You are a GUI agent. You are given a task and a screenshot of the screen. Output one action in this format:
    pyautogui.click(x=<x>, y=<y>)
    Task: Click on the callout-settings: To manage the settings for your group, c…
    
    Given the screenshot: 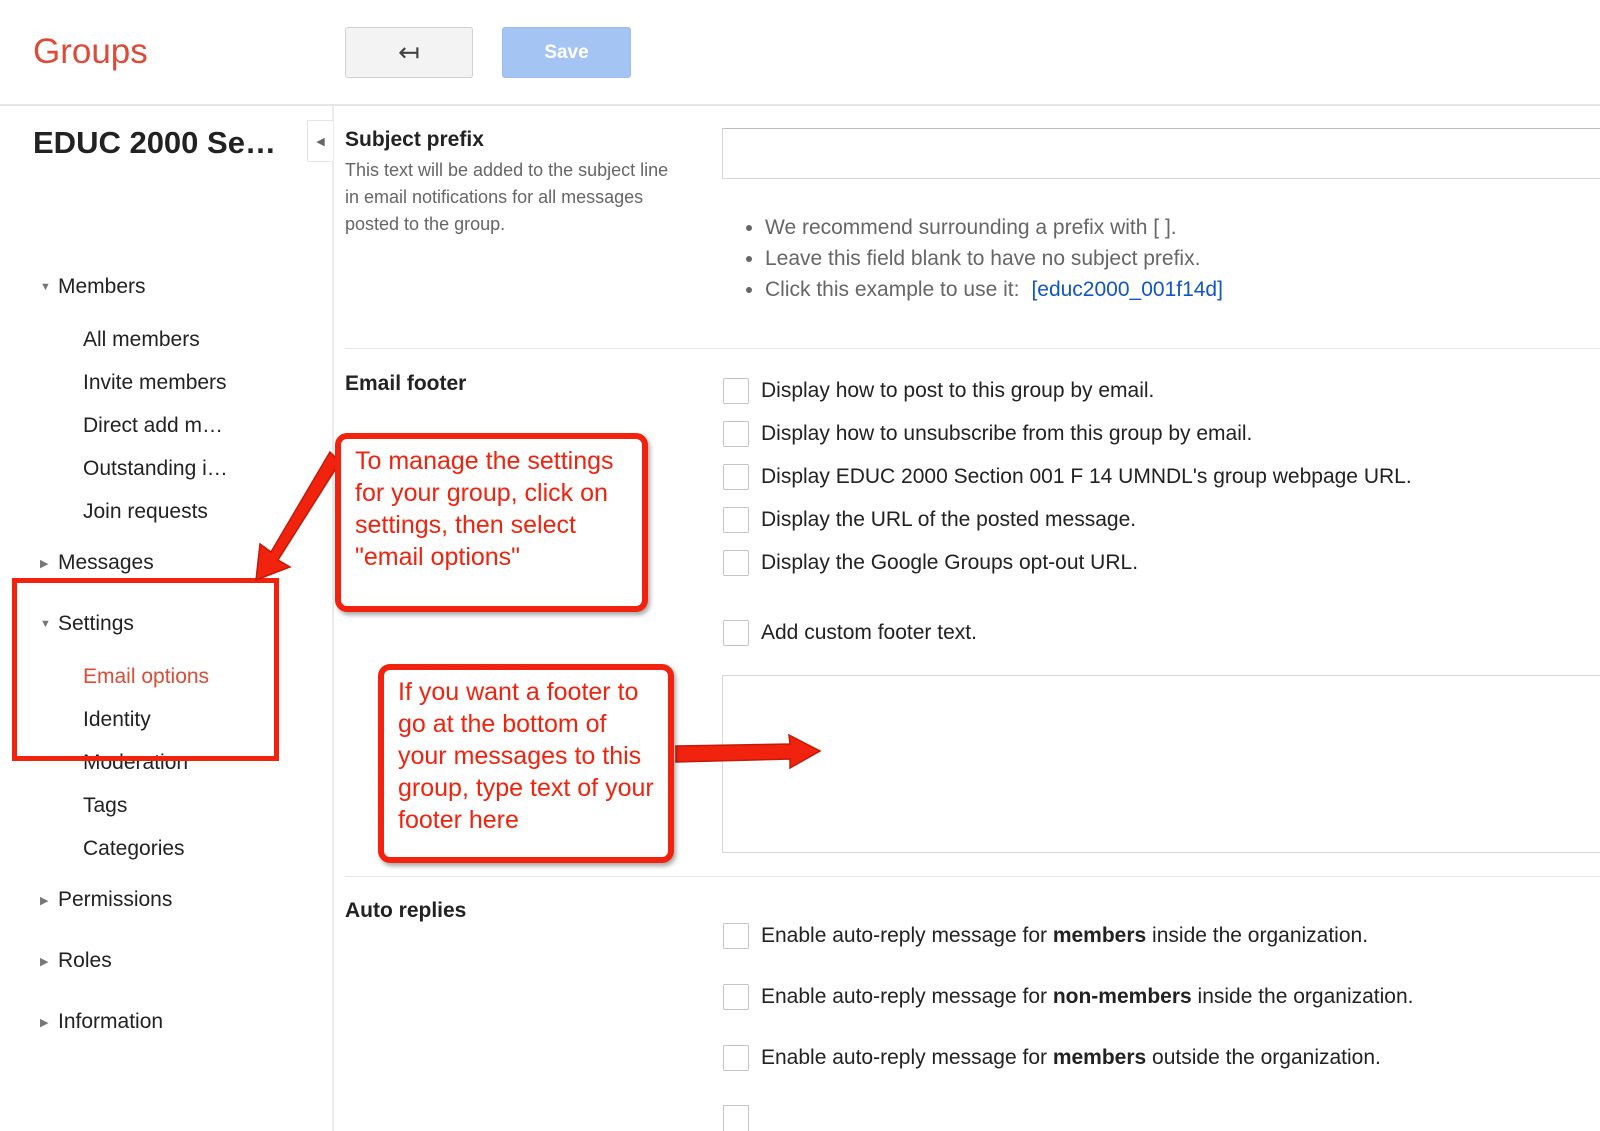 What is the action you would take?
    pyautogui.click(x=491, y=522)
    